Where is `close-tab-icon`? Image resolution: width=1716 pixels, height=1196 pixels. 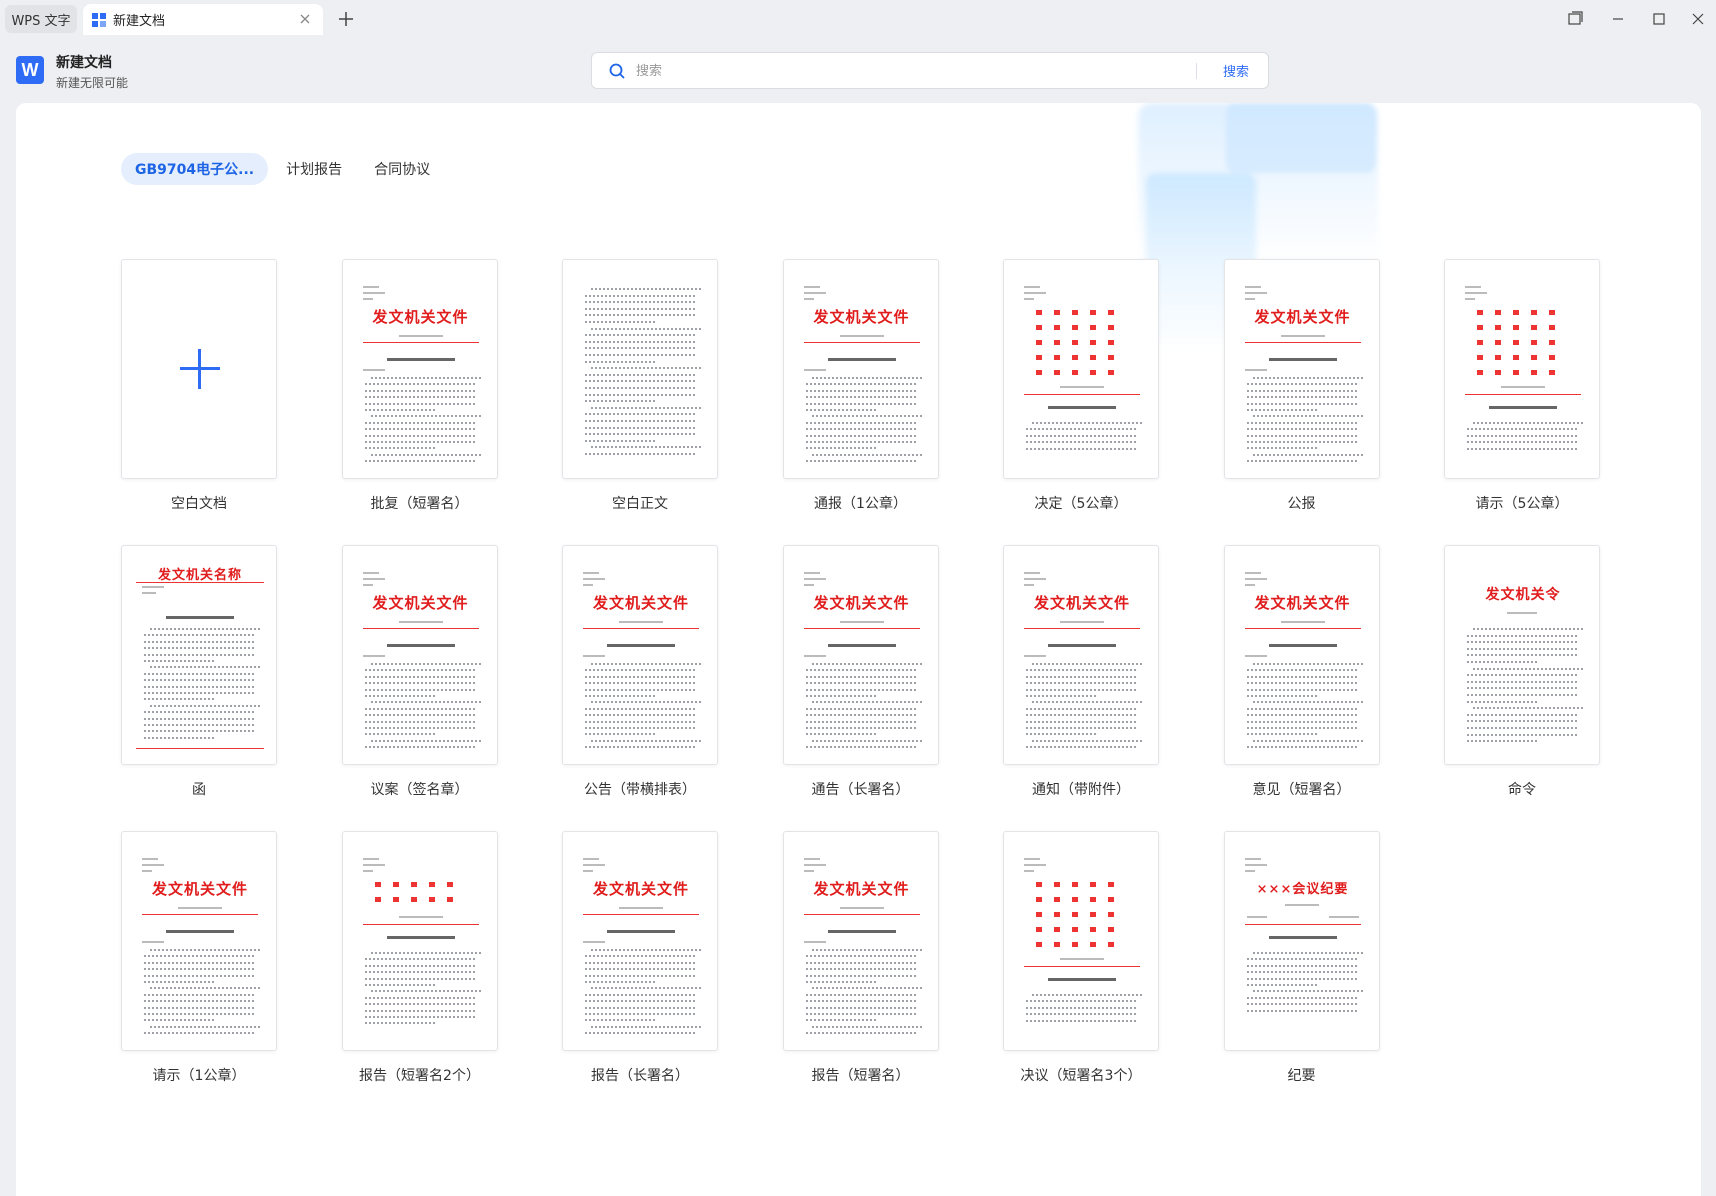
close-tab-icon is located at coordinates (305, 19).